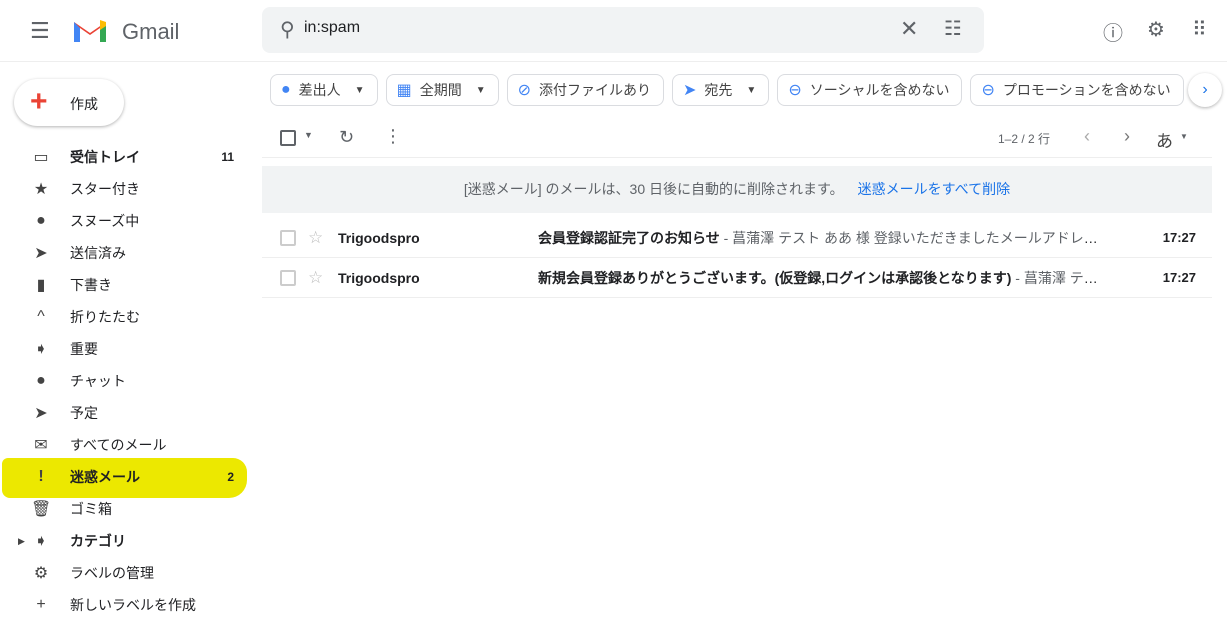 This screenshot has height=625, width=1227. Describe the element at coordinates (1156, 29) in the screenshot. I see `settings-icon: ⚙` at that location.